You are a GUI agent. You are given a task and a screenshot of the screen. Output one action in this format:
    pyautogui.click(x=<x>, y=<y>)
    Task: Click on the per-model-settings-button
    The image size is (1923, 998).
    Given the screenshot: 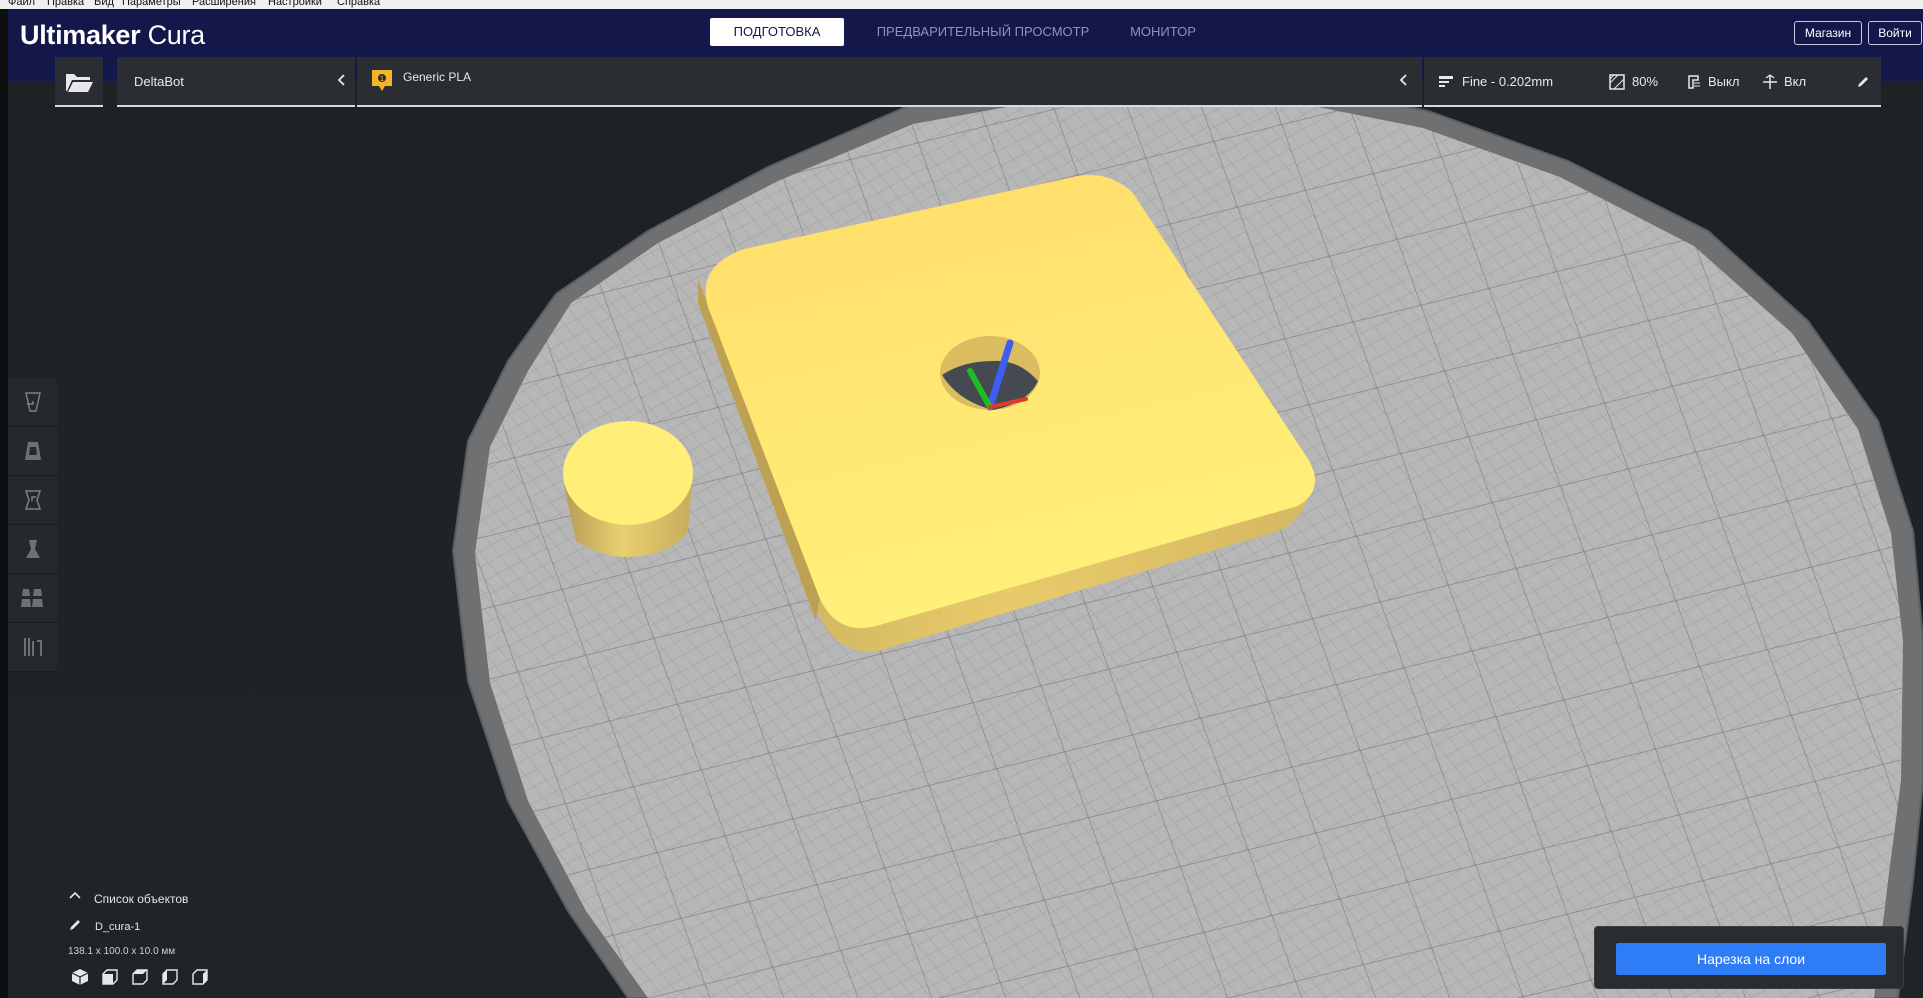 What is the action you would take?
    pyautogui.click(x=32, y=598)
    